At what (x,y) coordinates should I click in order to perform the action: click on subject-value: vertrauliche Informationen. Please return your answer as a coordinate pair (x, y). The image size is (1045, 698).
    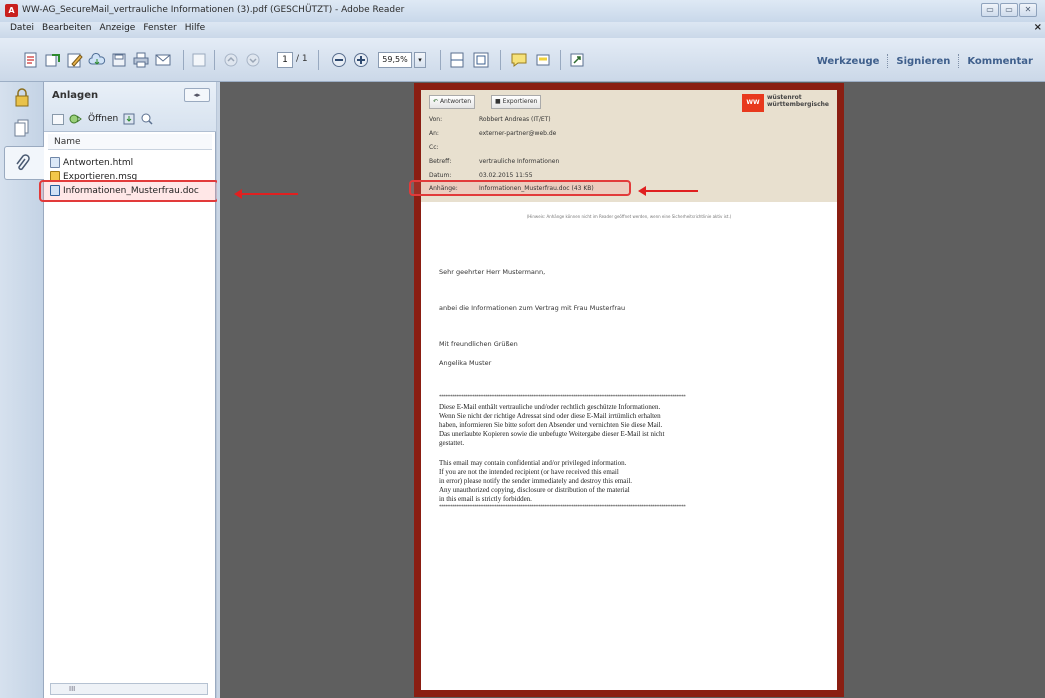
    Looking at the image, I should click on (519, 161).